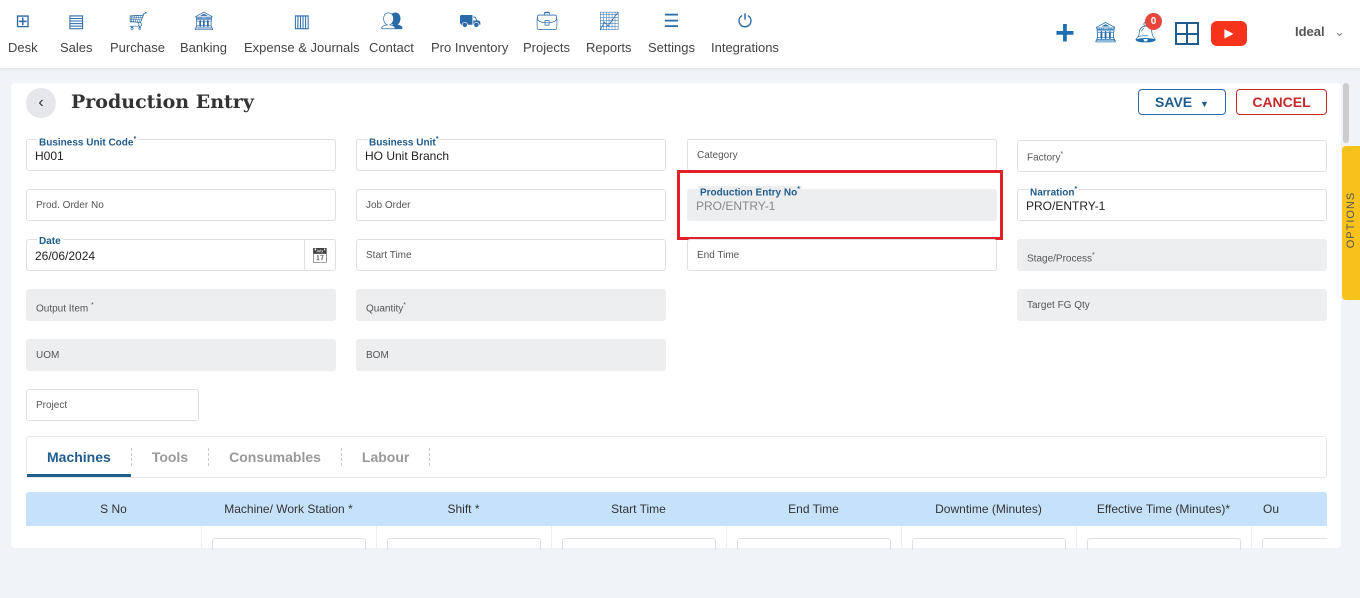  What do you see at coordinates (1271, 509) in the screenshot?
I see `column-header: Ou` at bounding box center [1271, 509].